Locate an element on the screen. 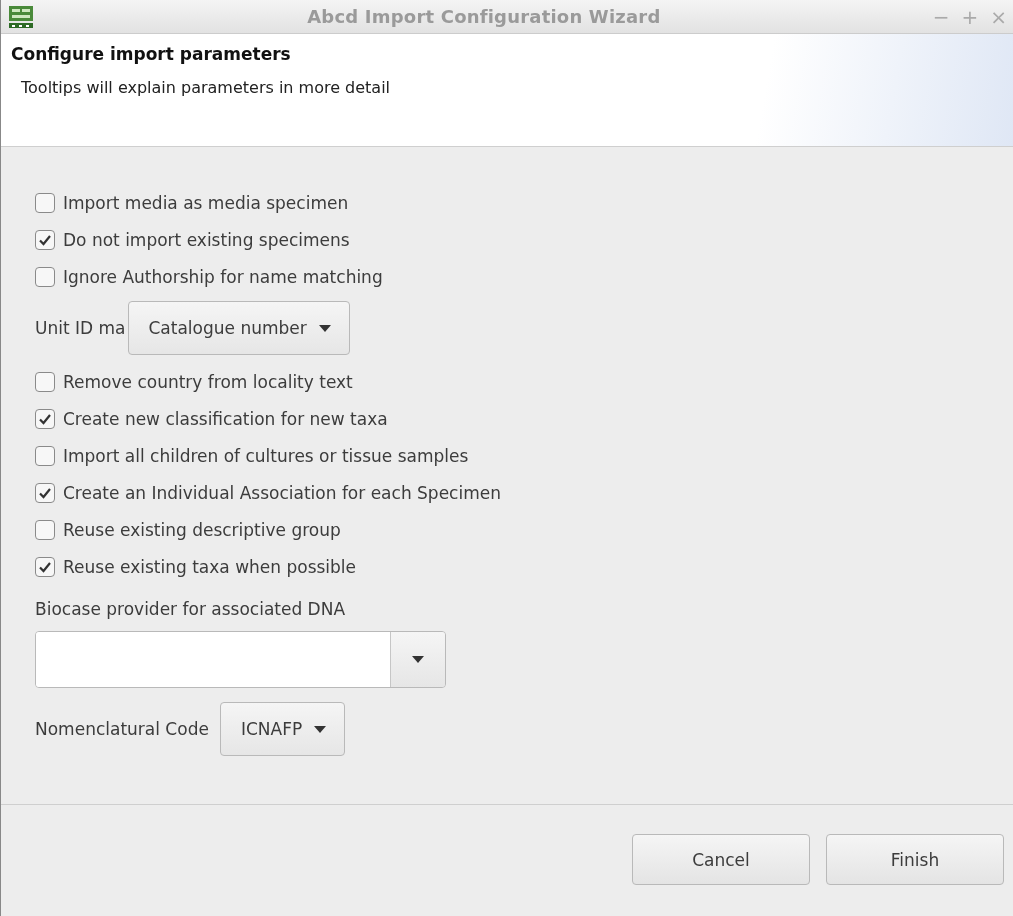  field-label: Unit ID ma is located at coordinates (80, 328).